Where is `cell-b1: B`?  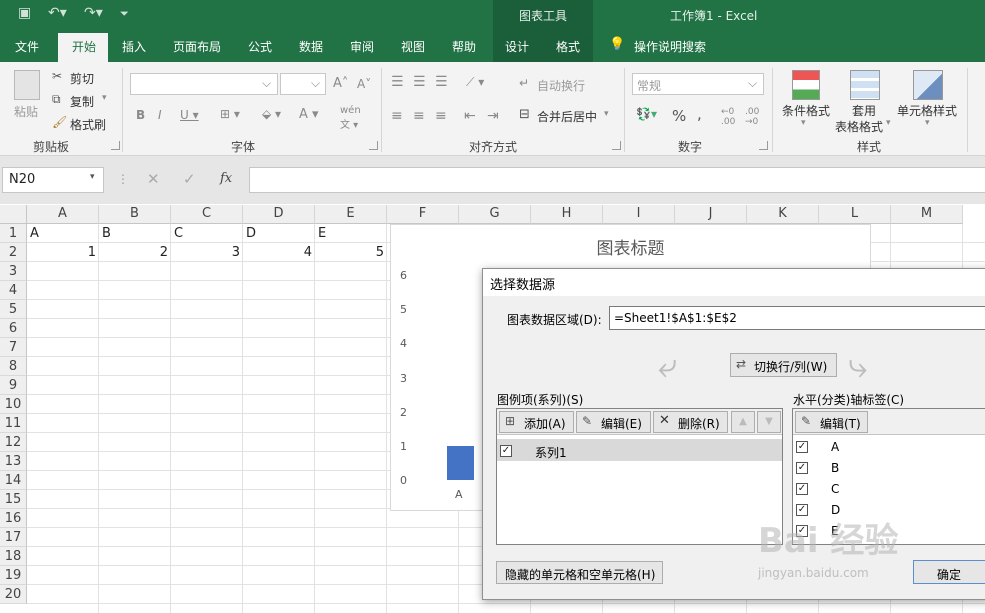 cell-b1: B is located at coordinates (106, 233).